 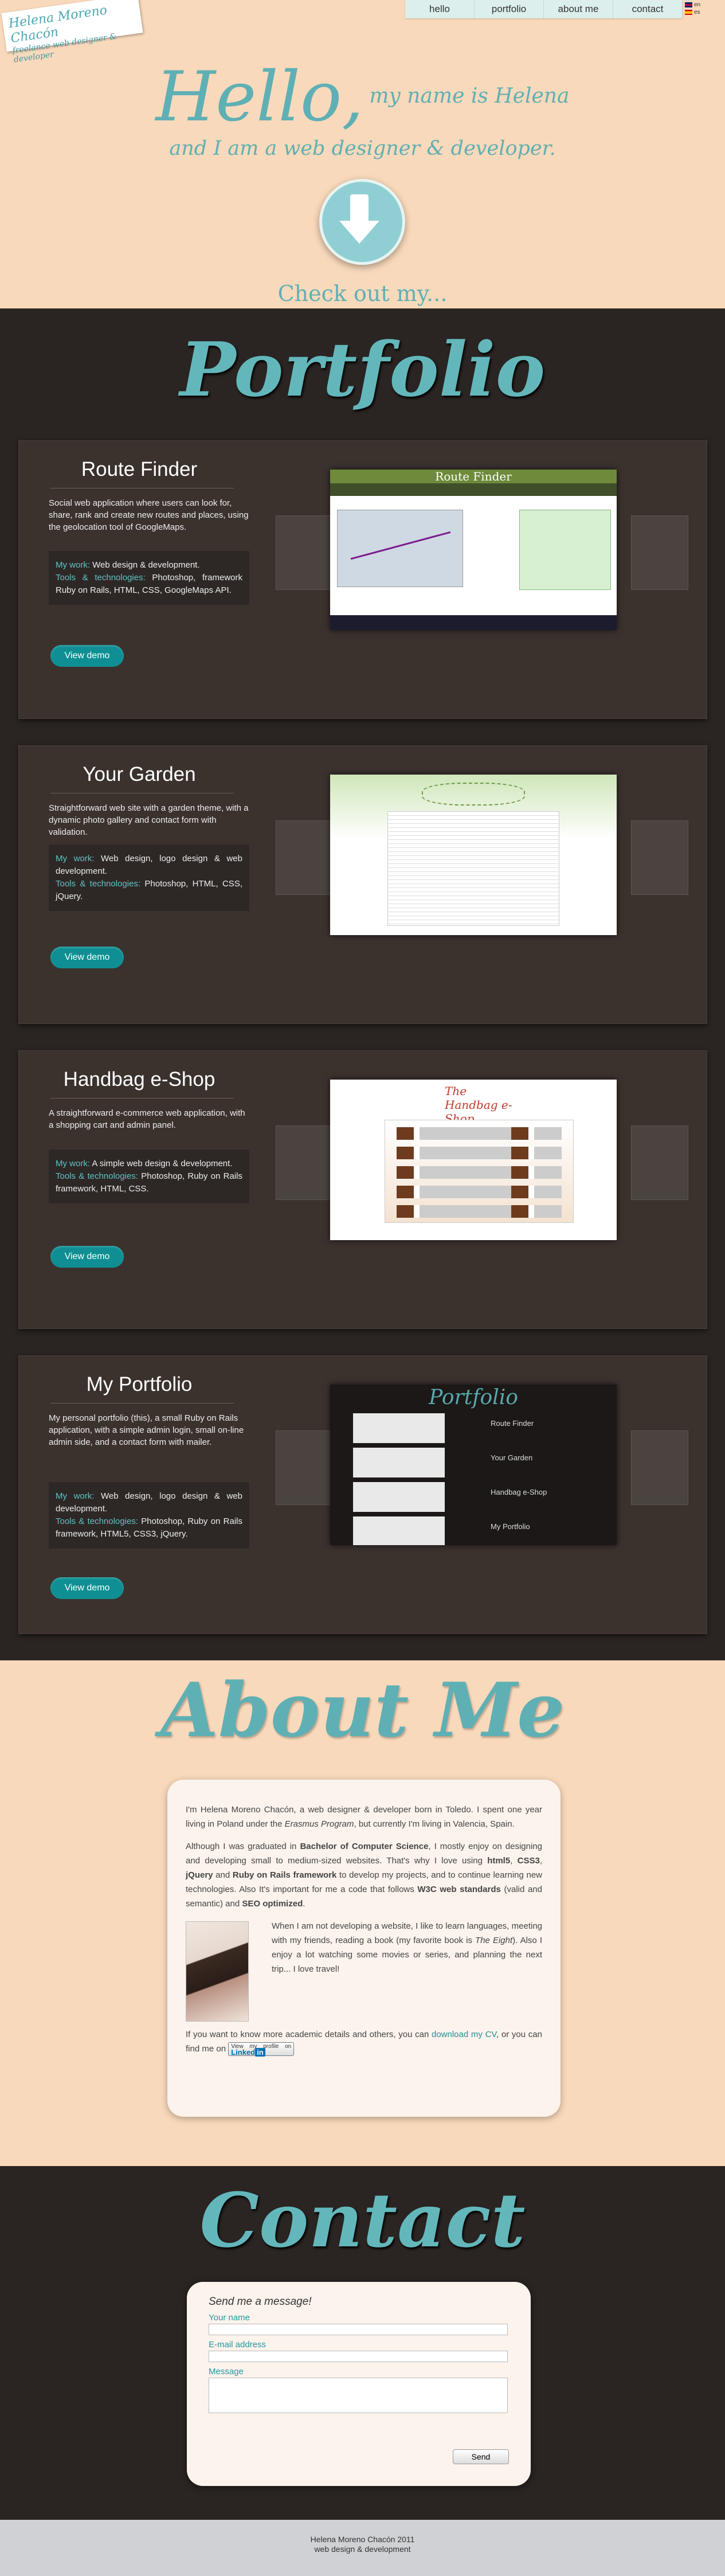 I want to click on footer-copyright: Helena Moreno Chacón 2011, so click(x=362, y=2539).